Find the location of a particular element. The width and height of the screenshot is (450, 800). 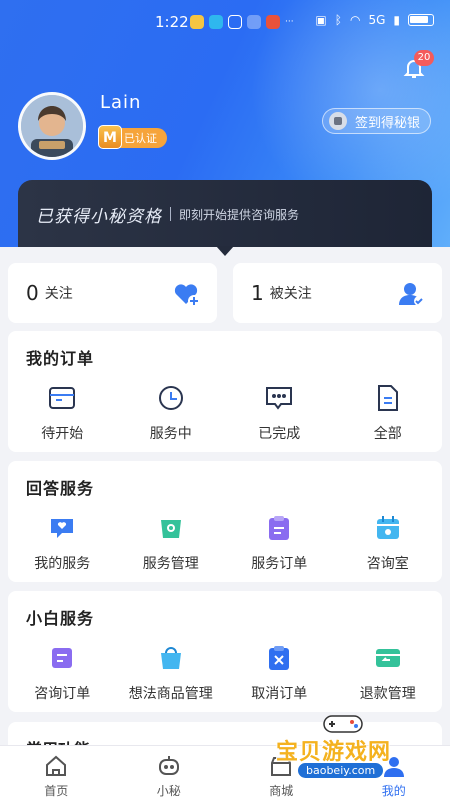

coin-icon is located at coordinates (338, 121).